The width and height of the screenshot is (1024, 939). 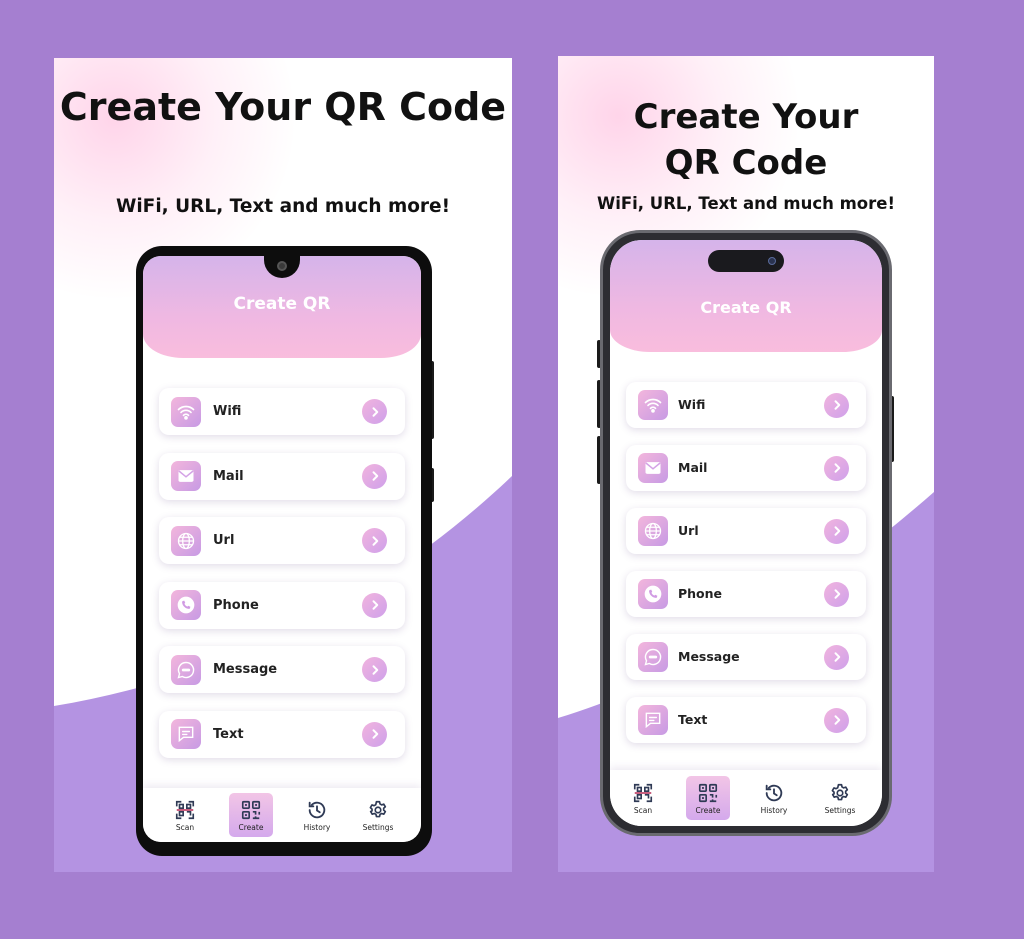 What do you see at coordinates (746, 163) in the screenshot?
I see `headline-line-2: QR Code` at bounding box center [746, 163].